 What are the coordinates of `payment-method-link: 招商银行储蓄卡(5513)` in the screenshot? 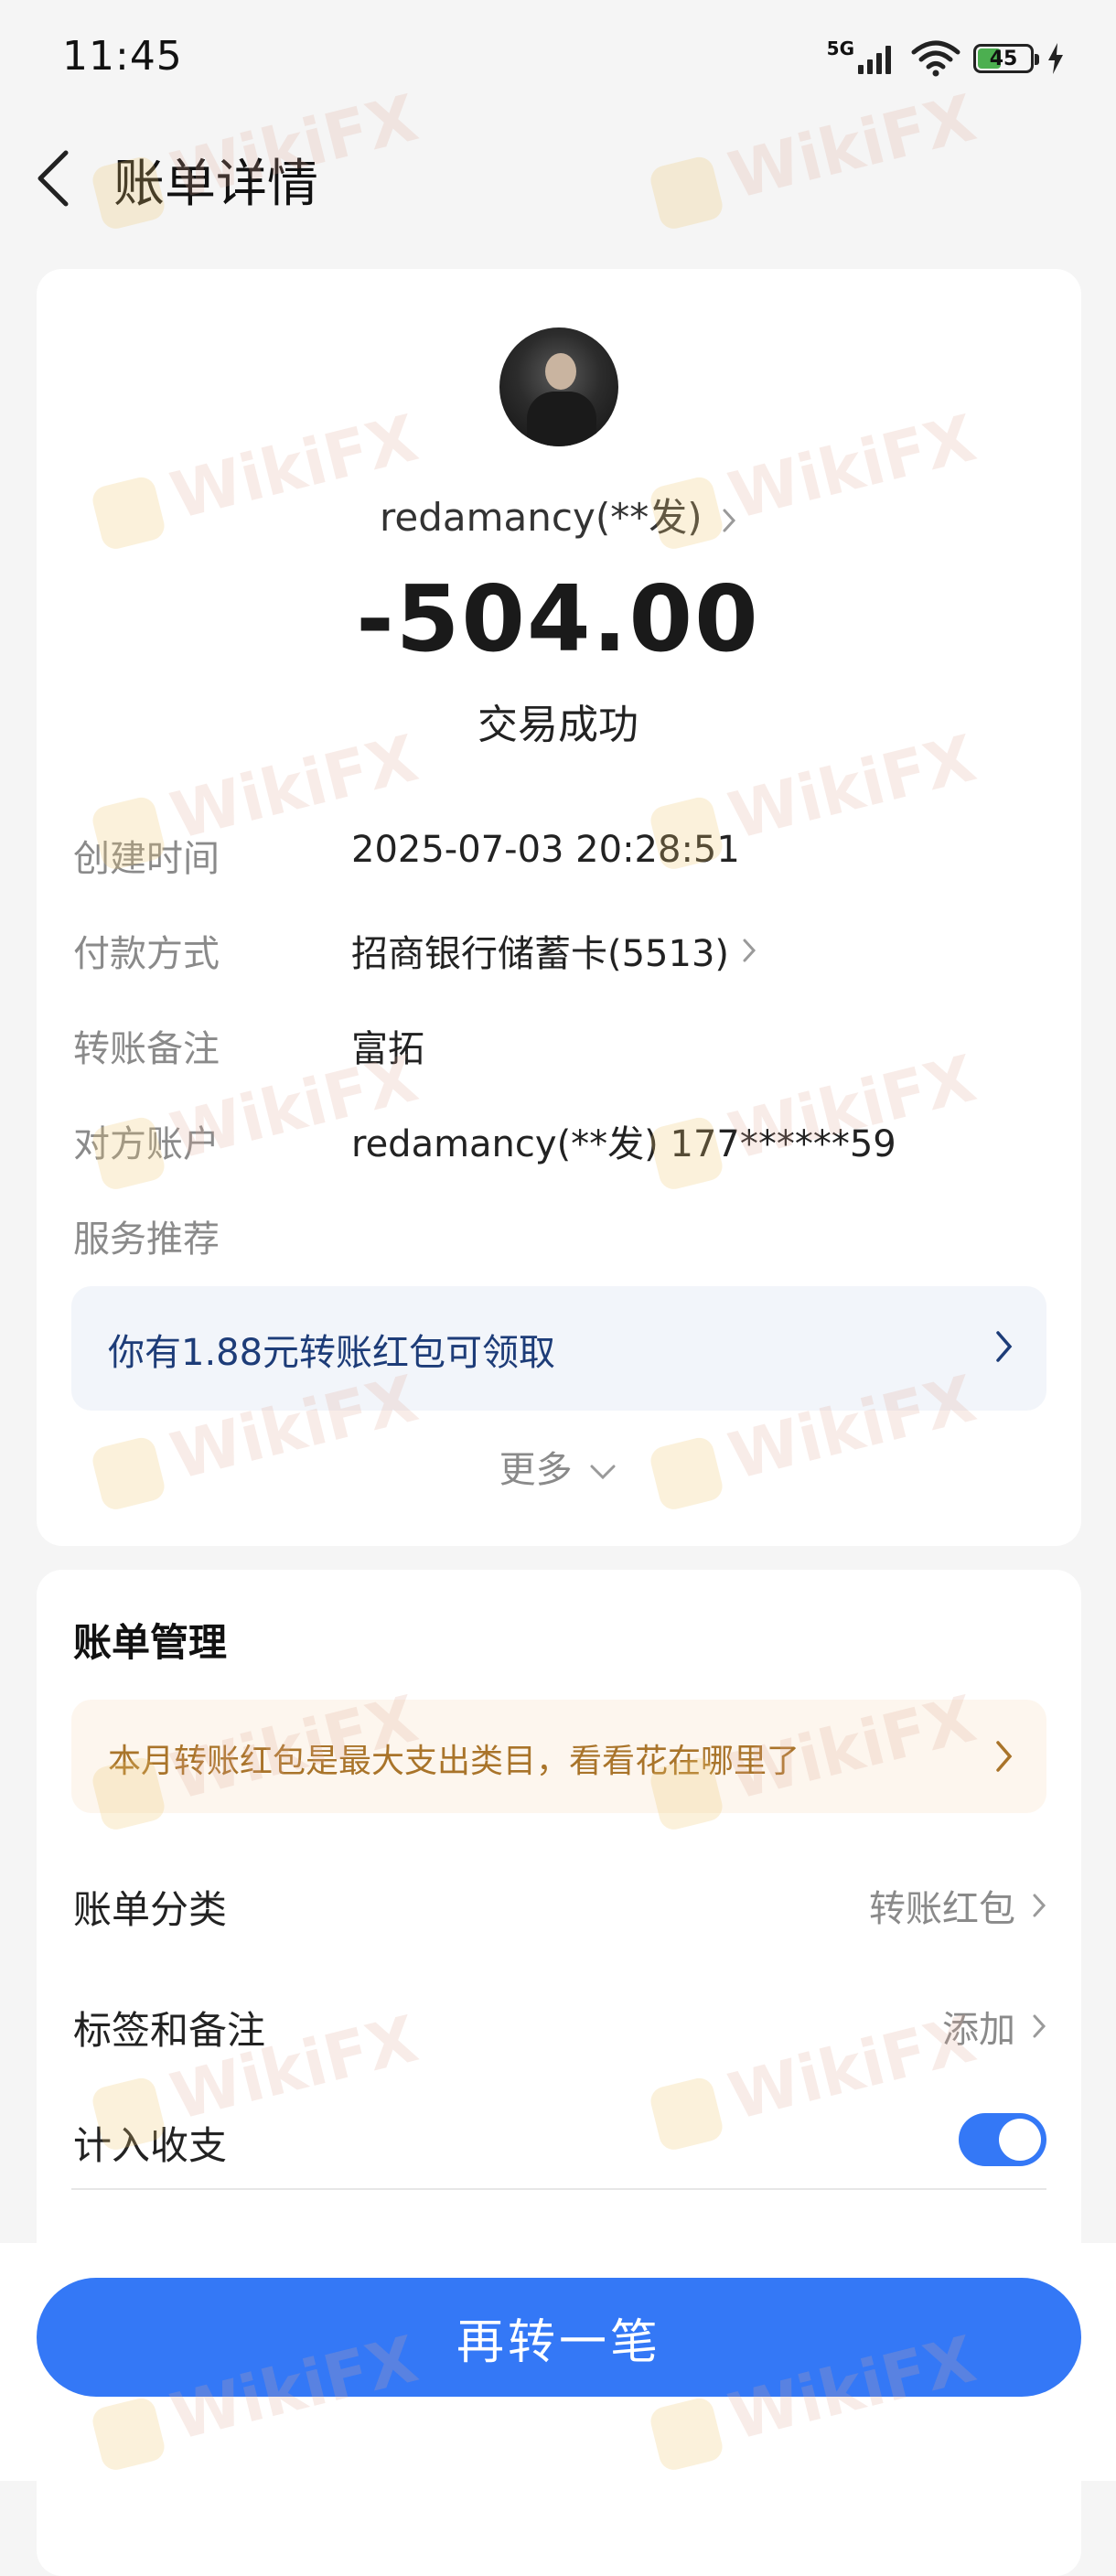 It's located at (554, 951).